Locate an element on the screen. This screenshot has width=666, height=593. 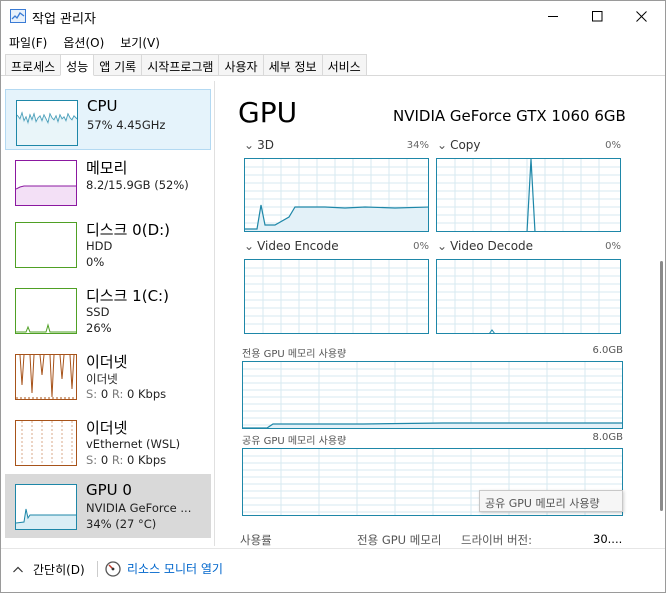
disk1-thumbnail-graph is located at coordinates (46, 311).